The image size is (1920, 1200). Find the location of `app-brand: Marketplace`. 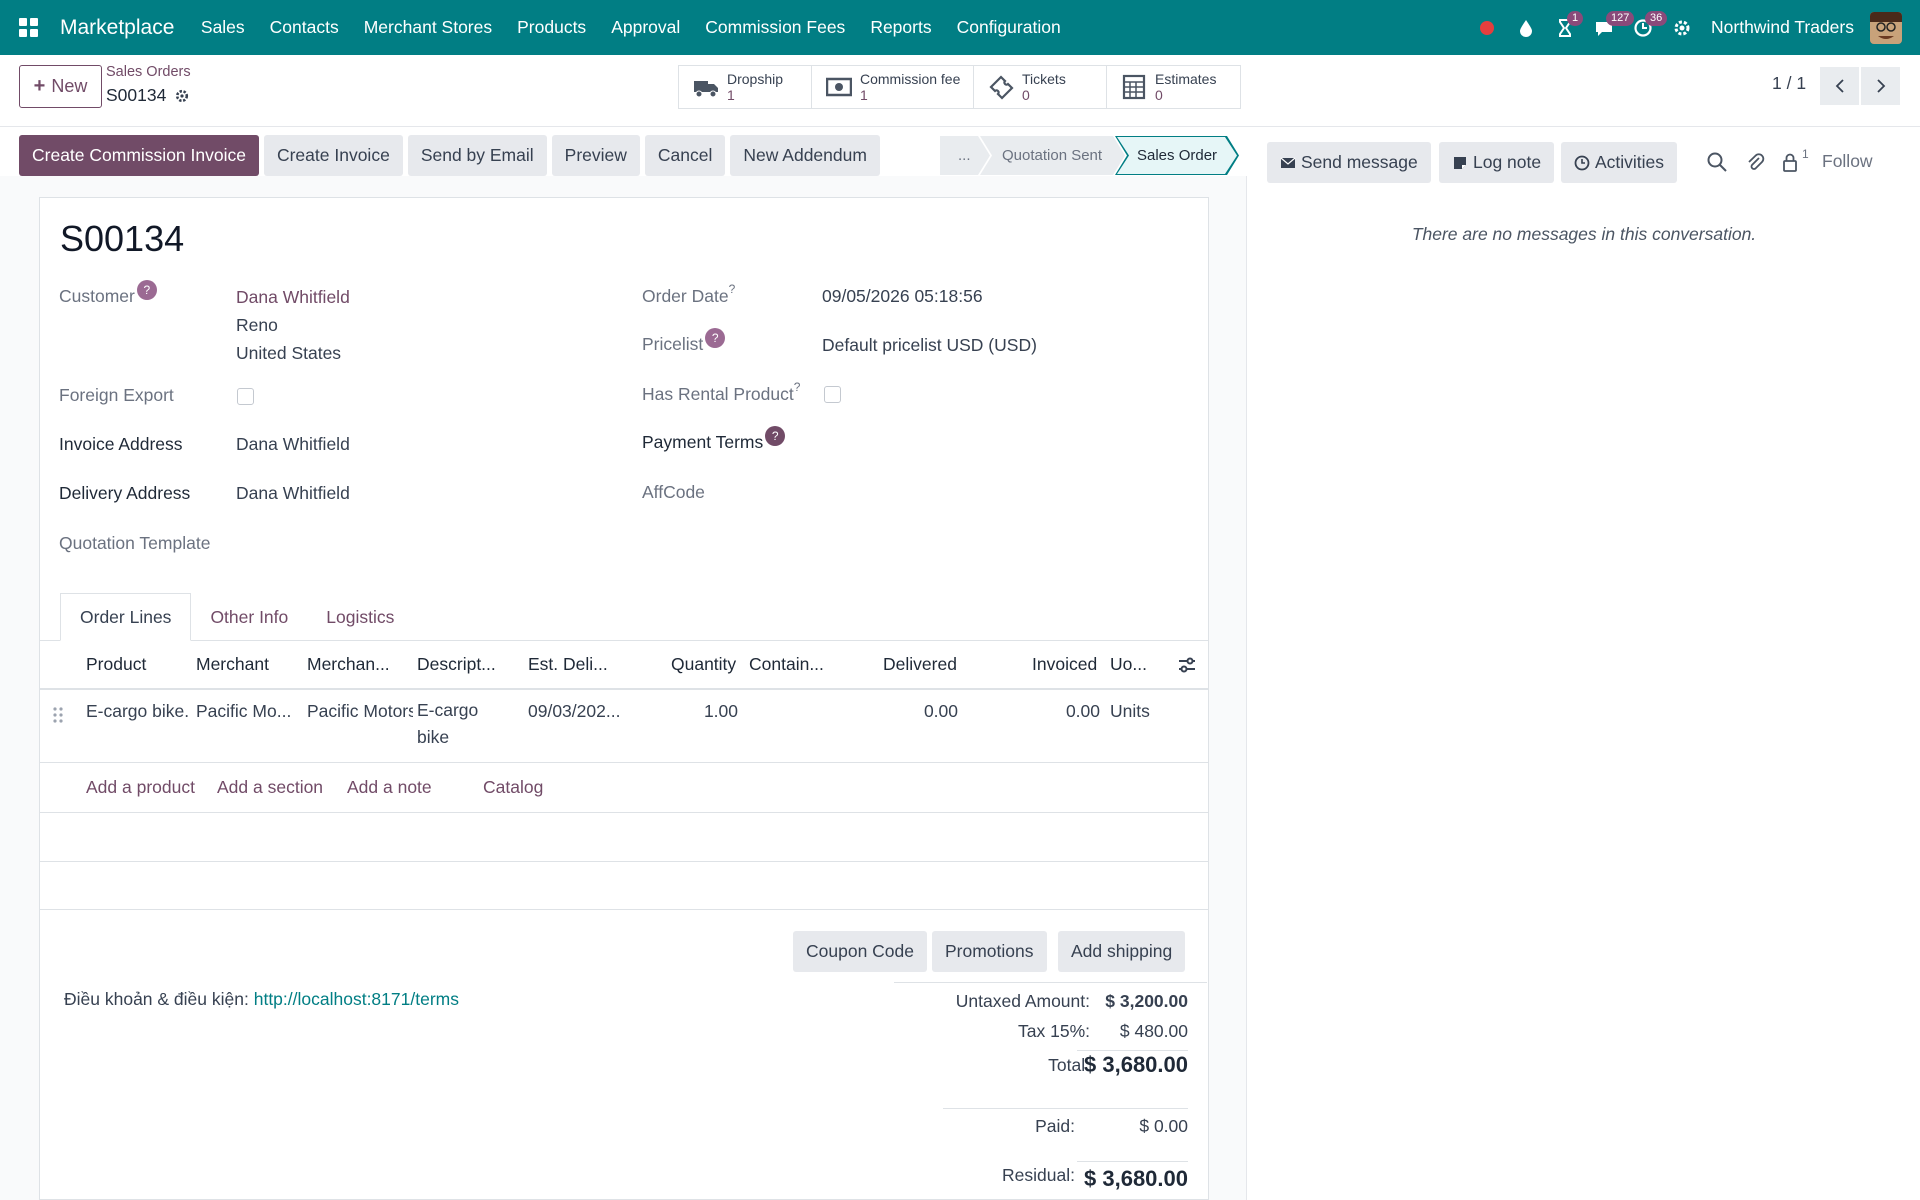

app-brand: Marketplace is located at coordinates (117, 28).